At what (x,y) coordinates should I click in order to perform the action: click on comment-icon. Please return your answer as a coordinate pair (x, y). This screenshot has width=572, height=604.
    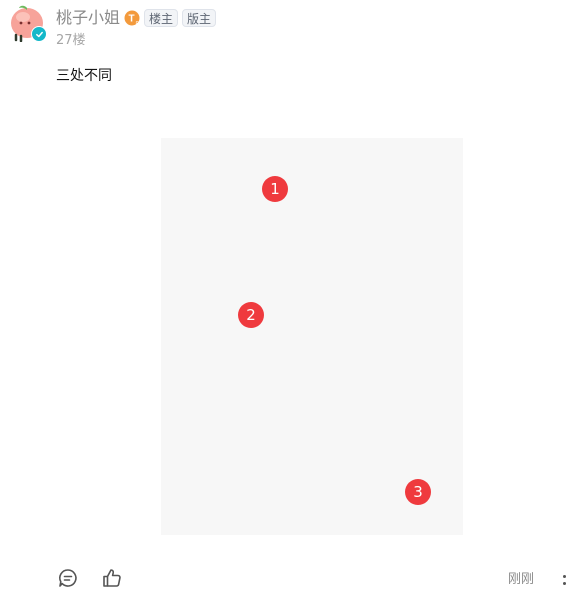
    Looking at the image, I should click on (68, 578).